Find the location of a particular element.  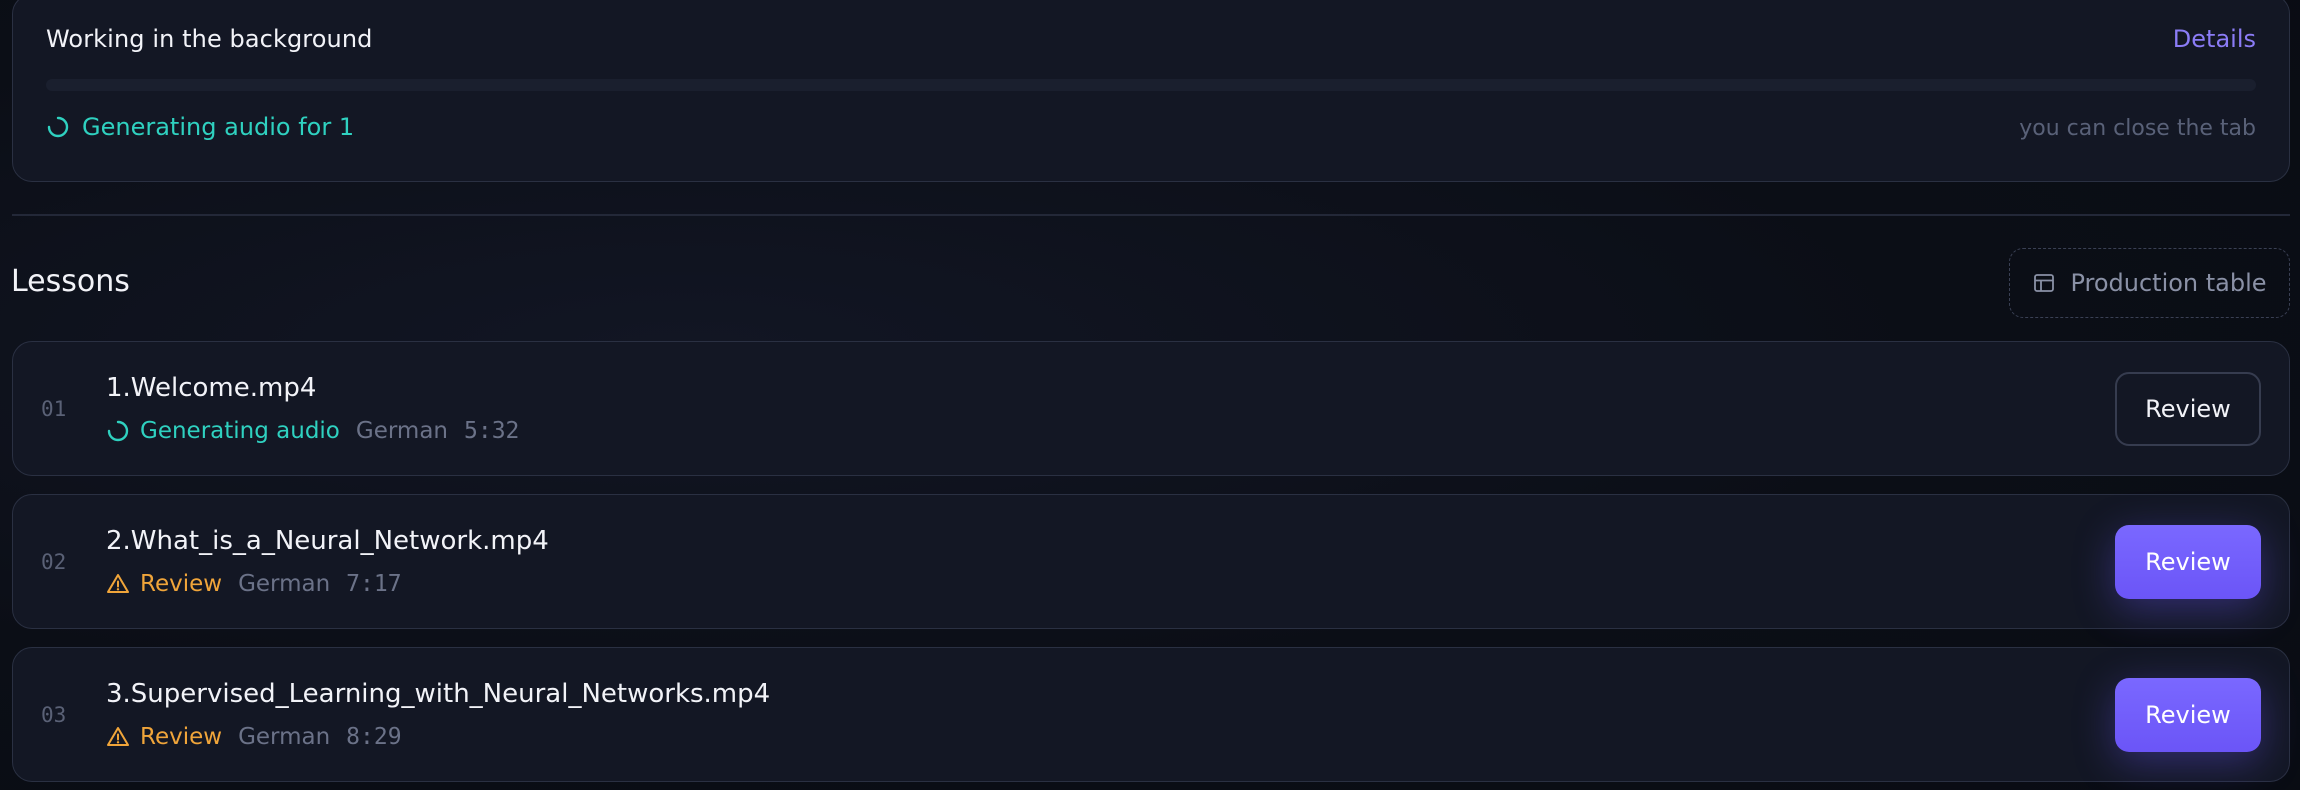

lessons-heading: Lessons is located at coordinates (70, 281).